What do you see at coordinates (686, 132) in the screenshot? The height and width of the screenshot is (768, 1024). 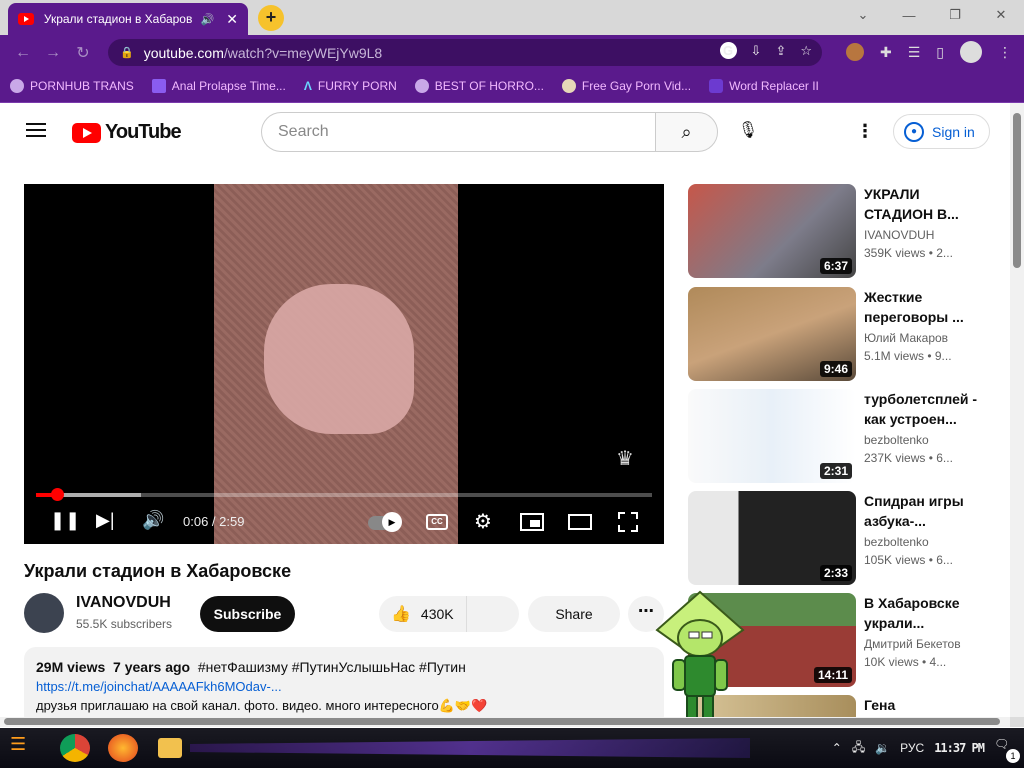 I see `search-button: ⌕` at bounding box center [686, 132].